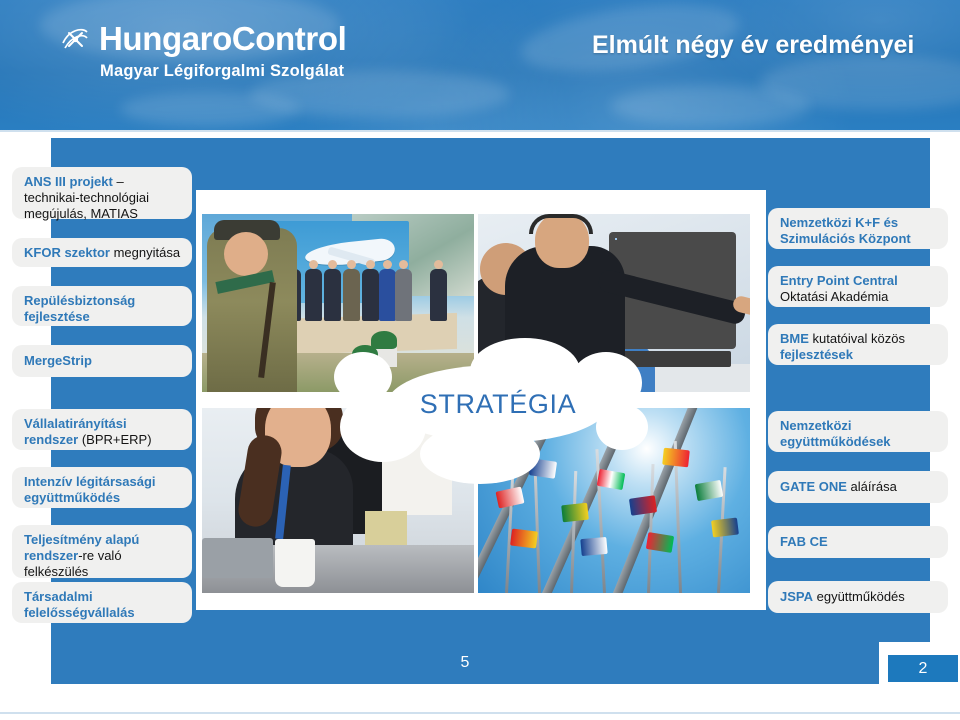 This screenshot has width=960, height=720. Describe the element at coordinates (222, 71) in the screenshot. I see `logo-subtitle: Magyar Légiforgalmi Szolgálat` at that location.